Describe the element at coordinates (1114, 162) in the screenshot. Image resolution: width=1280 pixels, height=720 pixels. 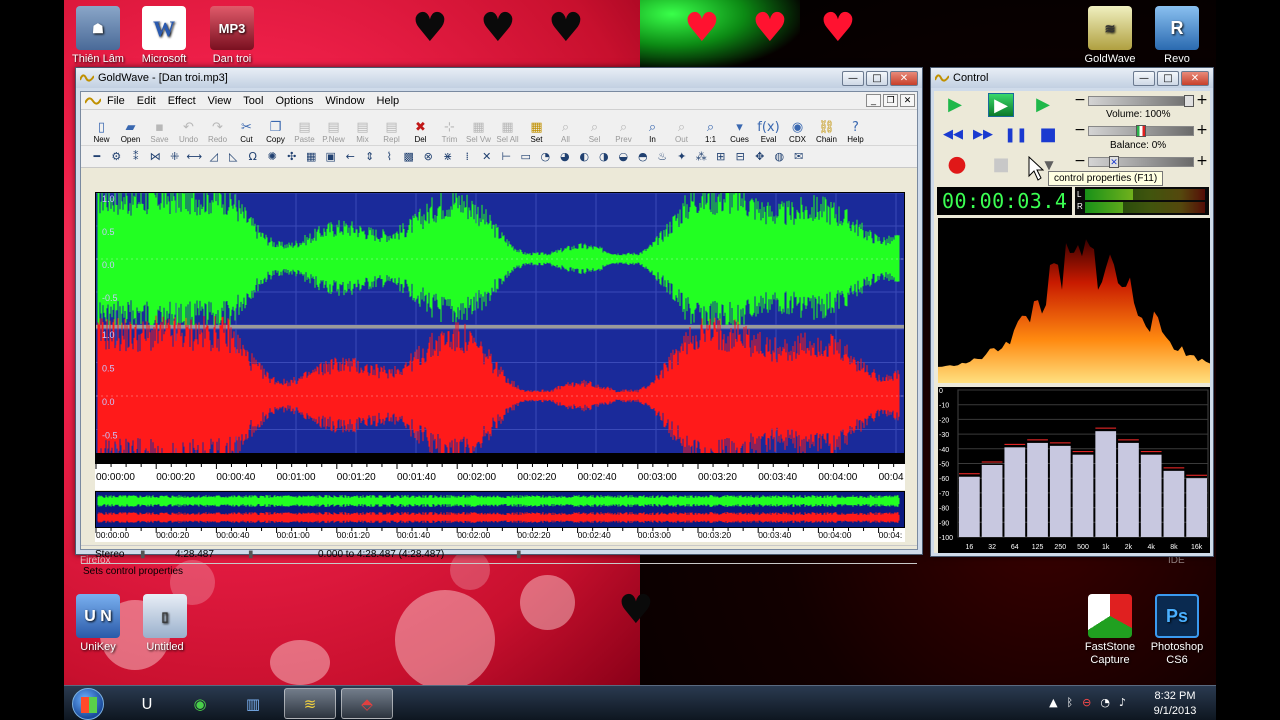
I see `speed-thumb: ✕` at that location.